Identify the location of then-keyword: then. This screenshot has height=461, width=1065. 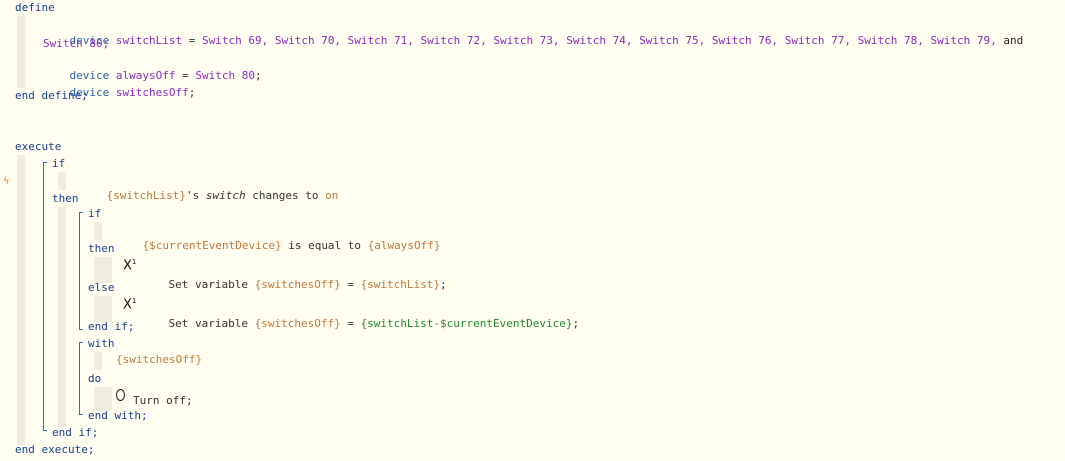
(65, 198).